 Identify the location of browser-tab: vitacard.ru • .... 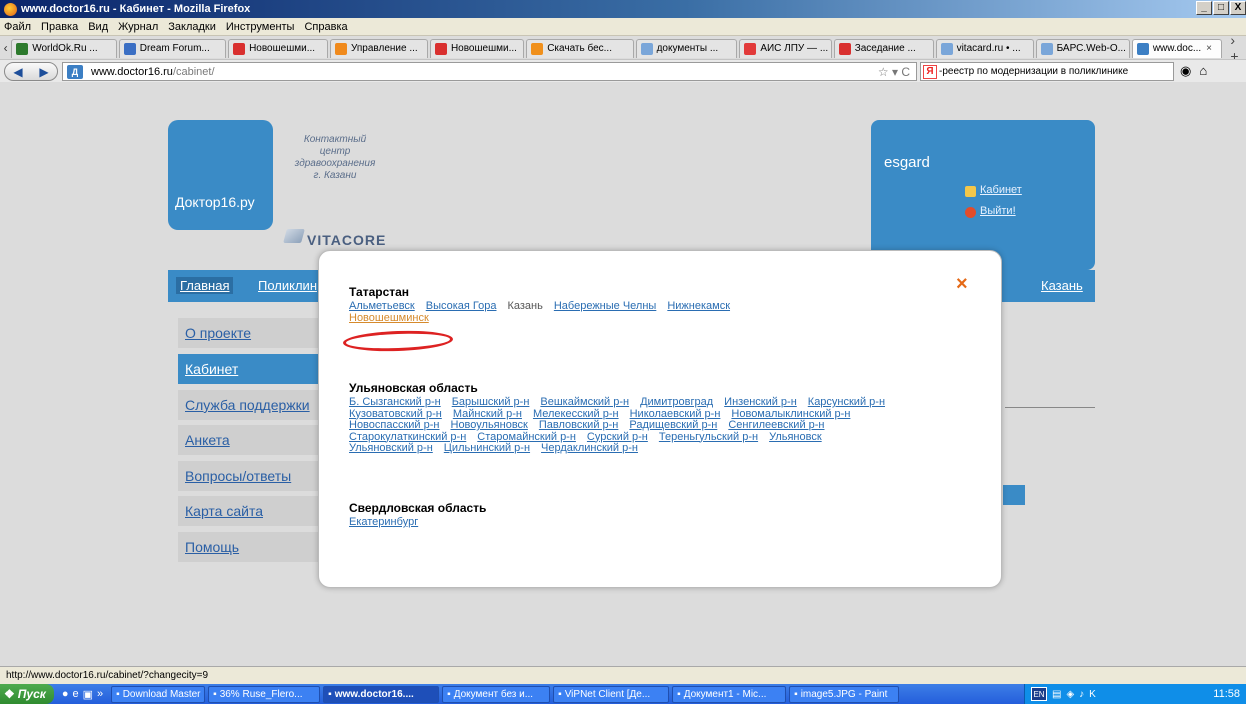
(984, 48).